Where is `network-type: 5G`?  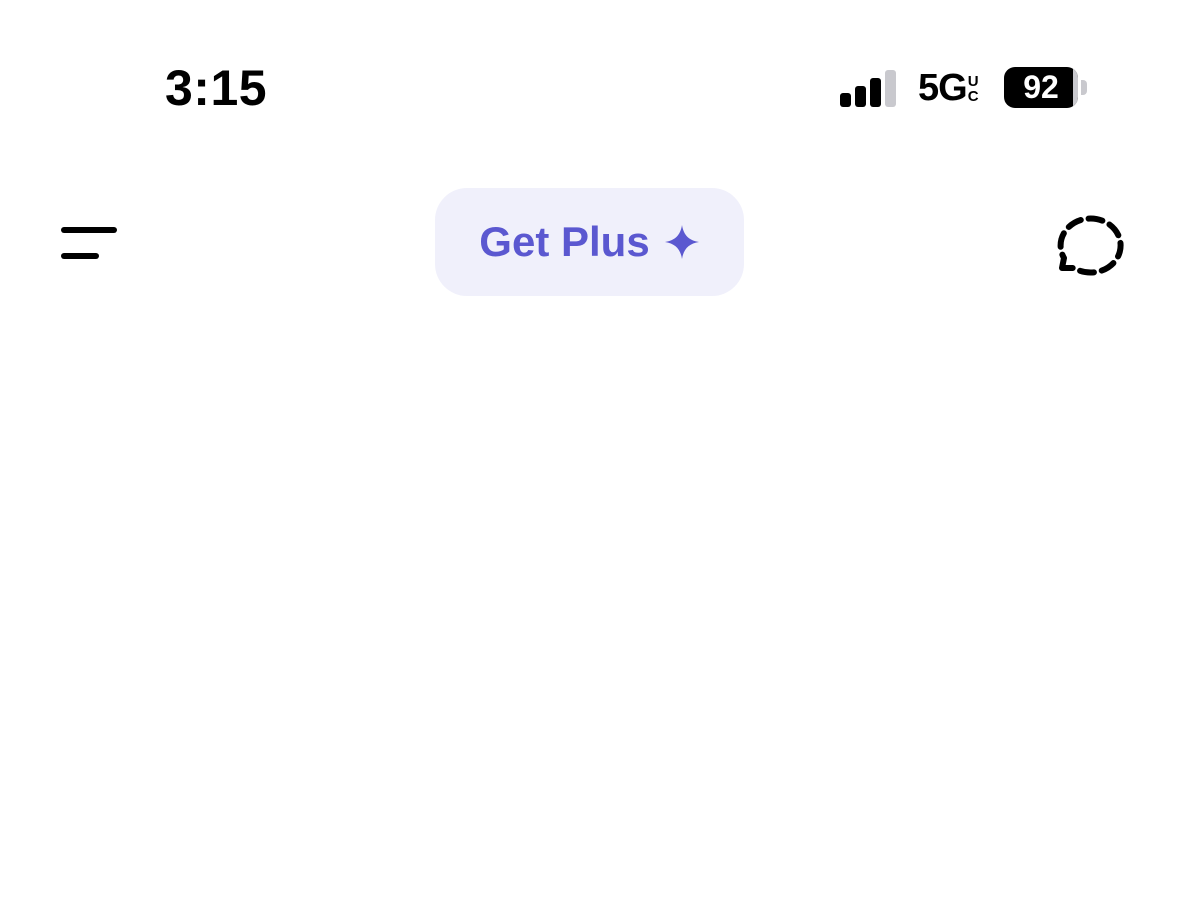
network-type: 5G is located at coordinates (943, 88).